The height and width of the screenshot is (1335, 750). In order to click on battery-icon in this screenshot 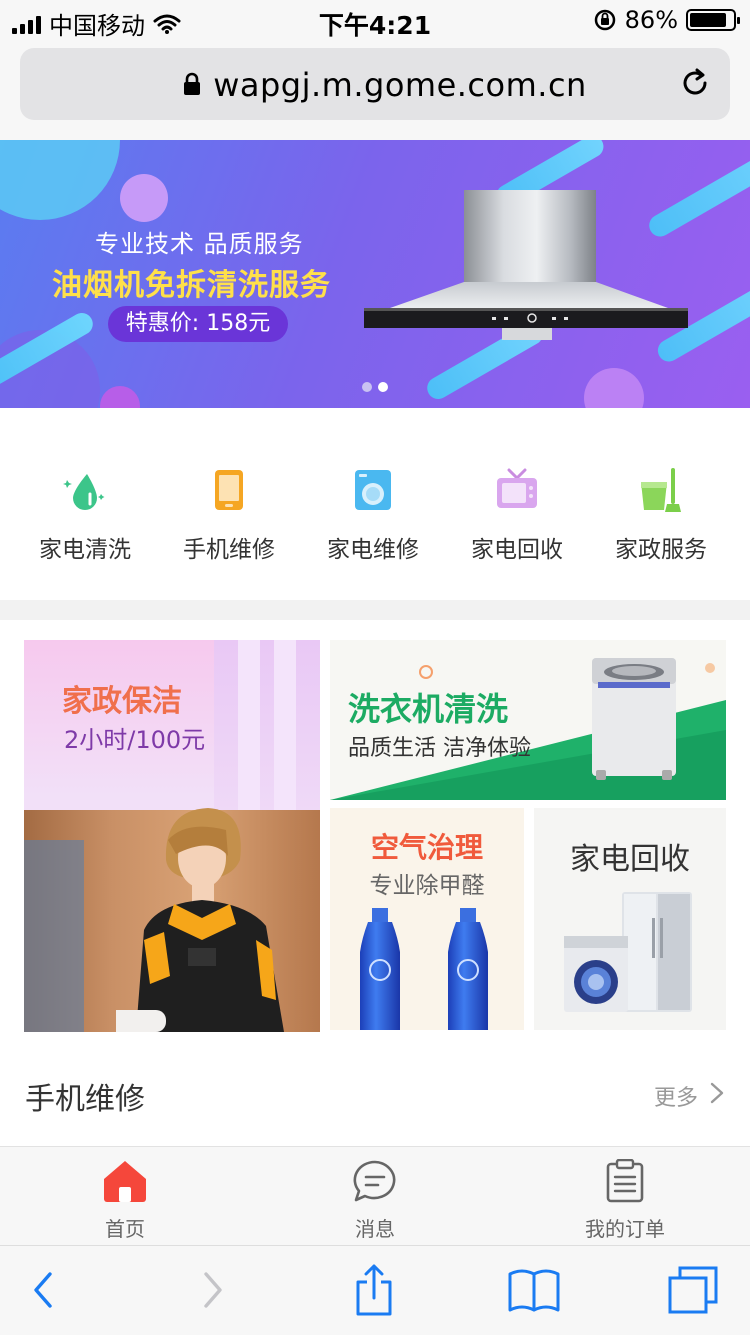, I will do `click(713, 20)`.